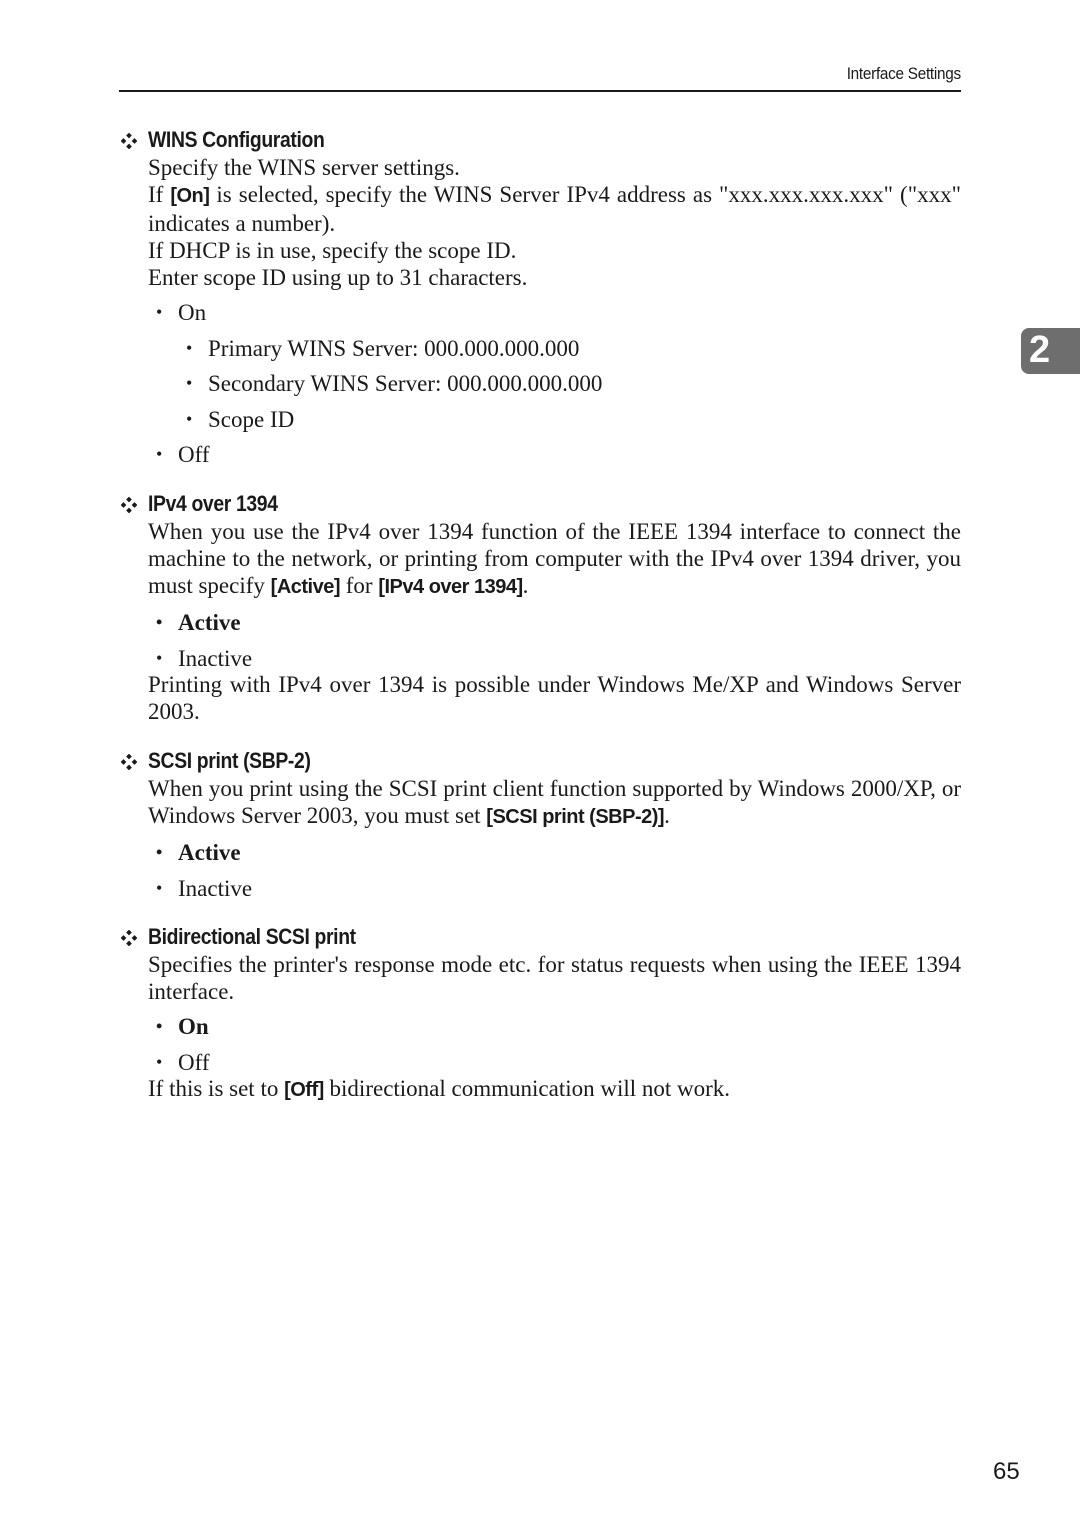 The height and width of the screenshot is (1526, 1080). I want to click on paragraph-text: for, so click(359, 585).